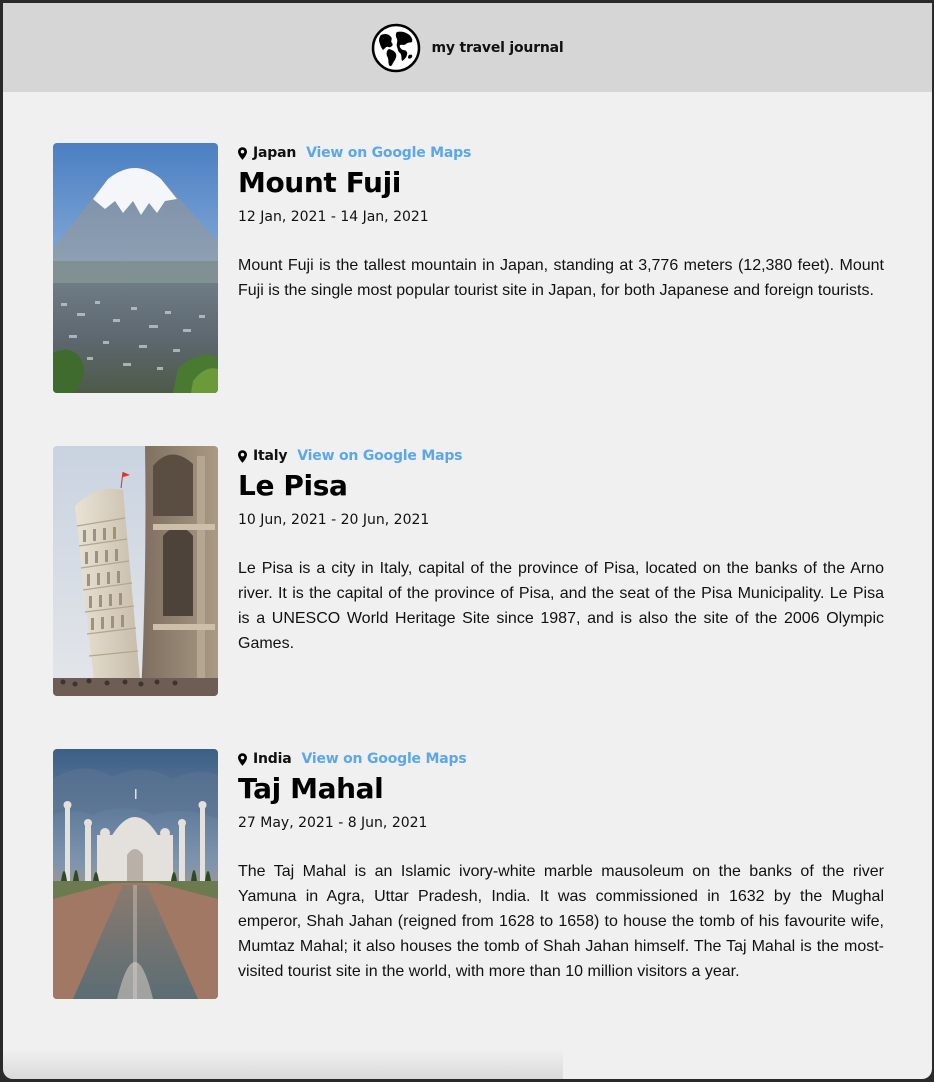 This screenshot has height=1082, width=934. What do you see at coordinates (561, 153) in the screenshot?
I see `entry-location-row: Japan View on Google Maps` at bounding box center [561, 153].